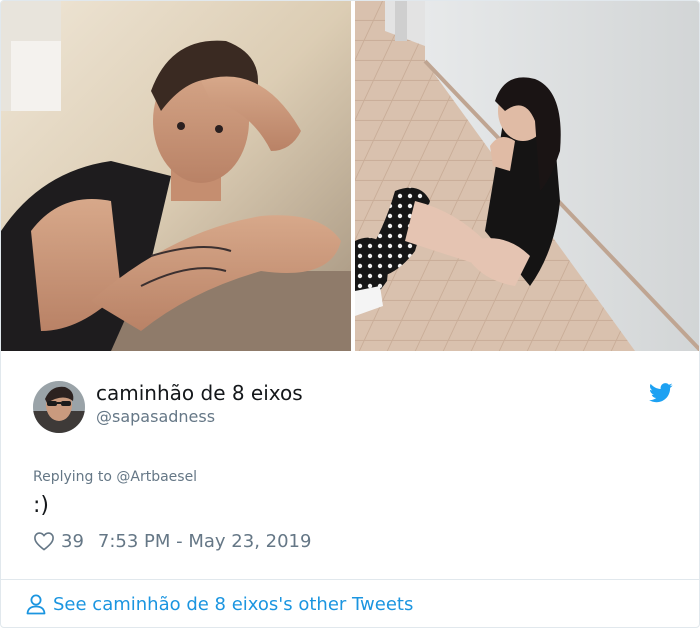  Describe the element at coordinates (661, 393) in the screenshot. I see `twitter-bird-icon` at that location.